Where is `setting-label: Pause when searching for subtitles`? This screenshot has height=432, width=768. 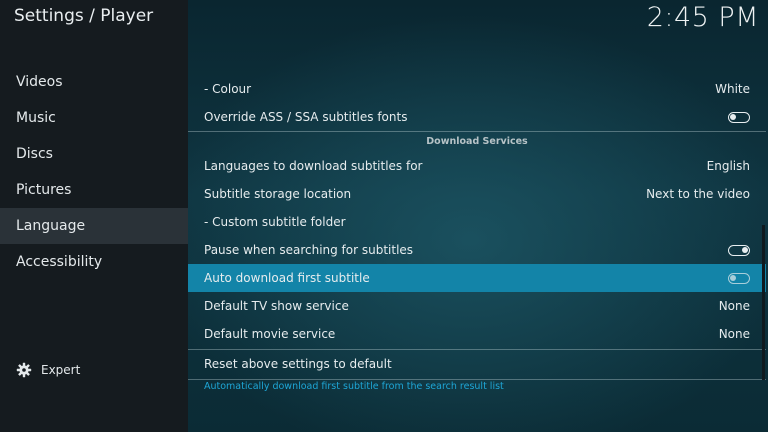 setting-label: Pause when searching for subtitles is located at coordinates (309, 250).